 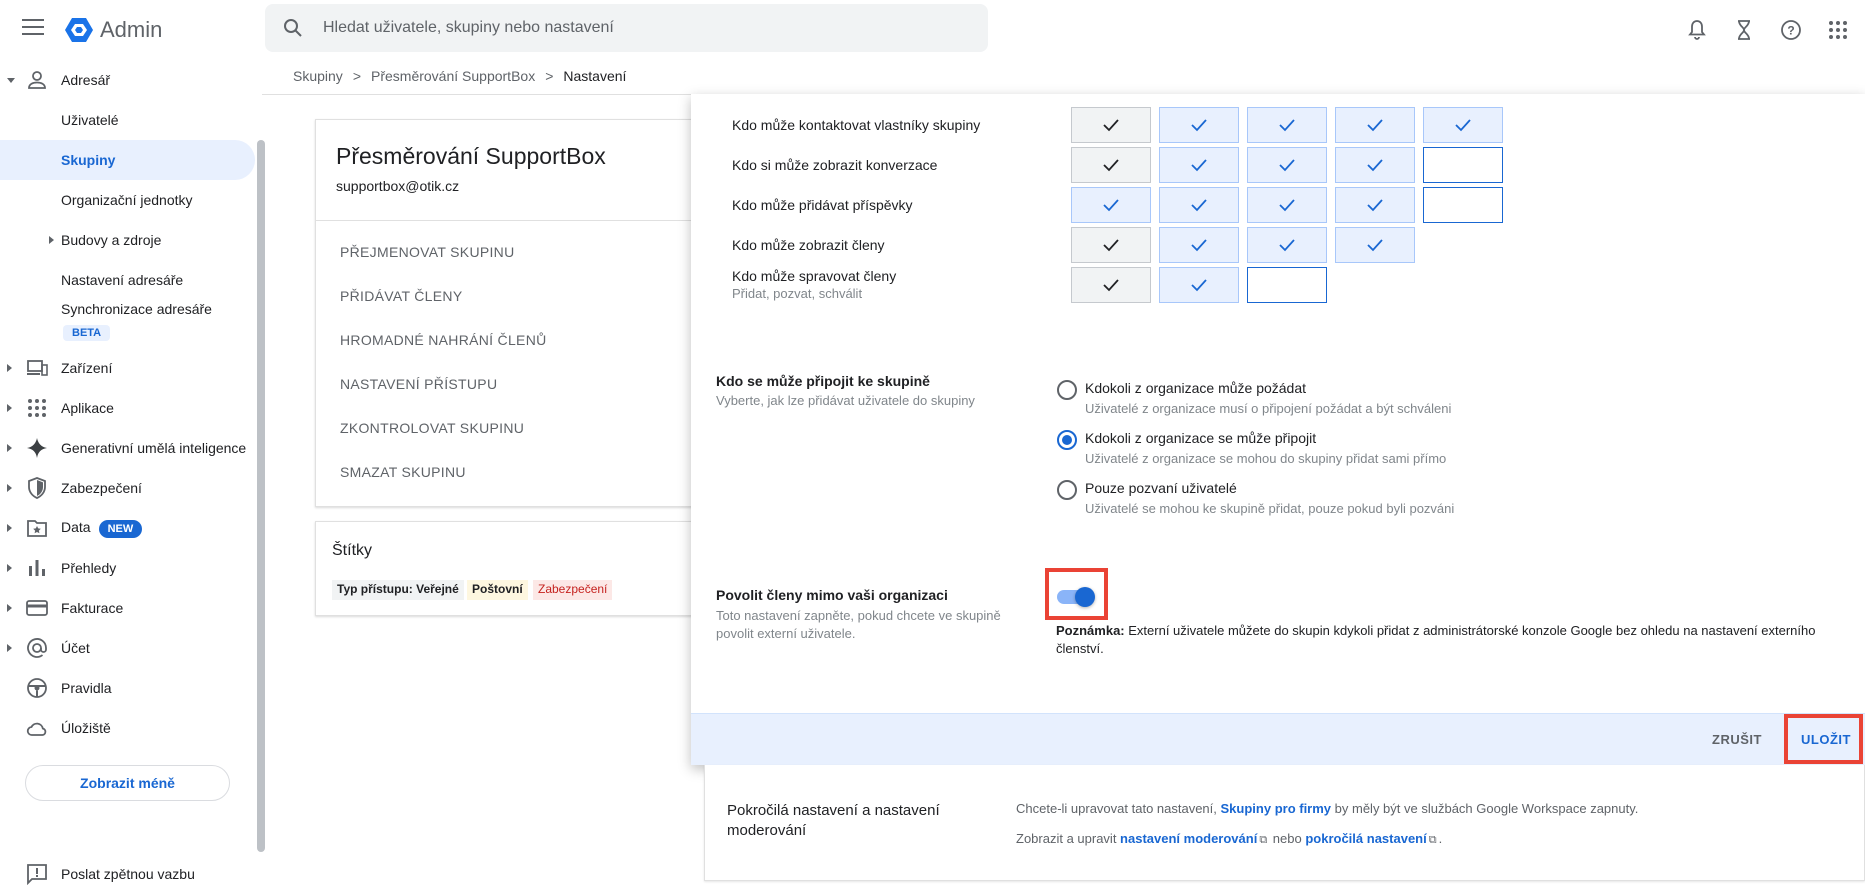 I want to click on sidebar-item-label: Aplikace, so click(x=87, y=408).